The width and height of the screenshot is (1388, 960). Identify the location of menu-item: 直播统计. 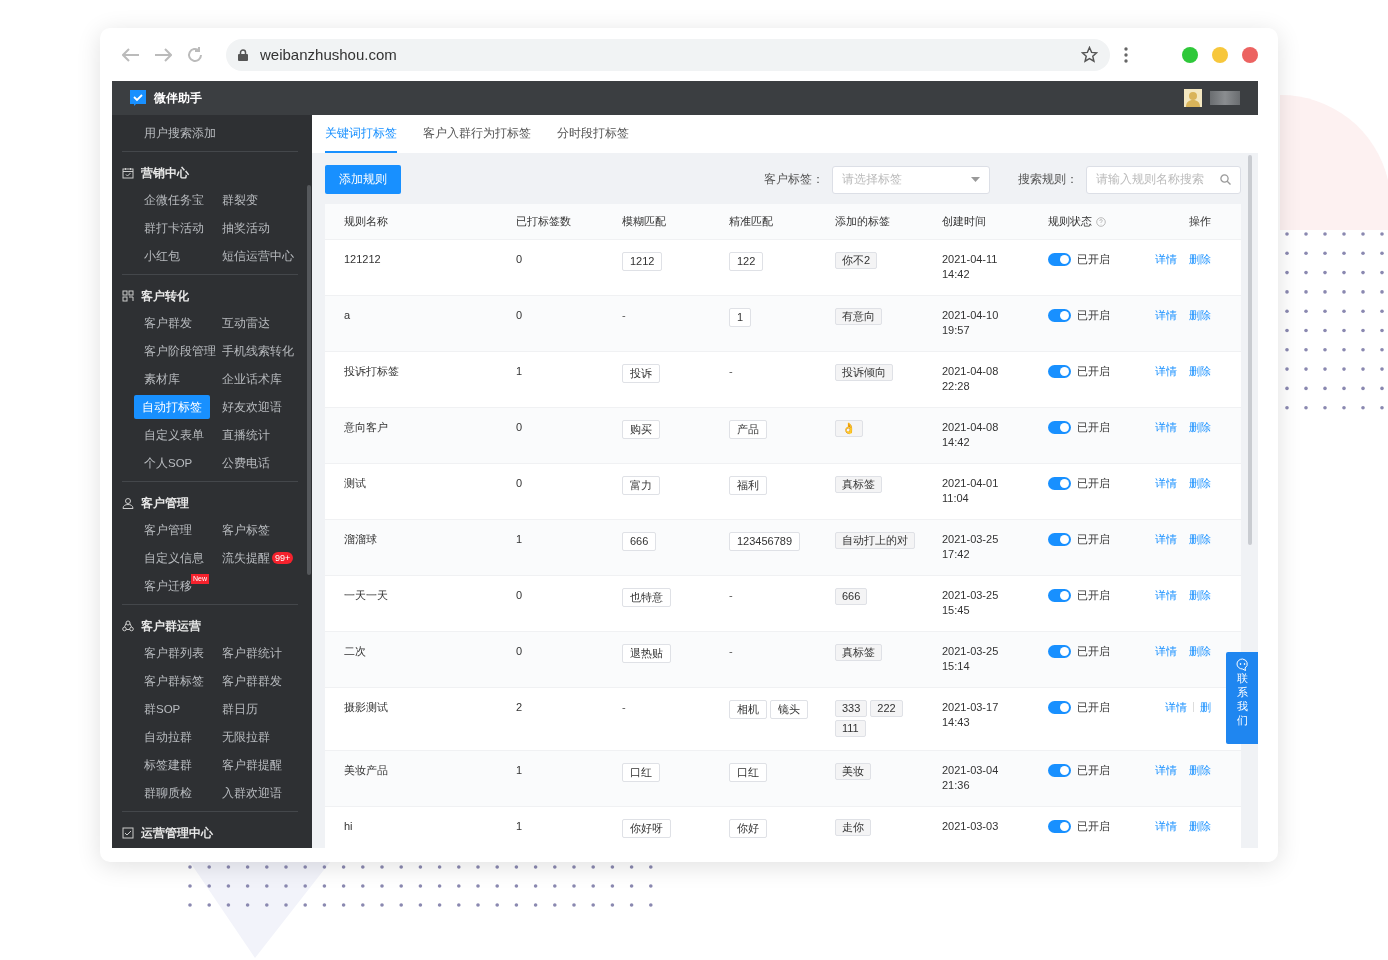
(242, 435).